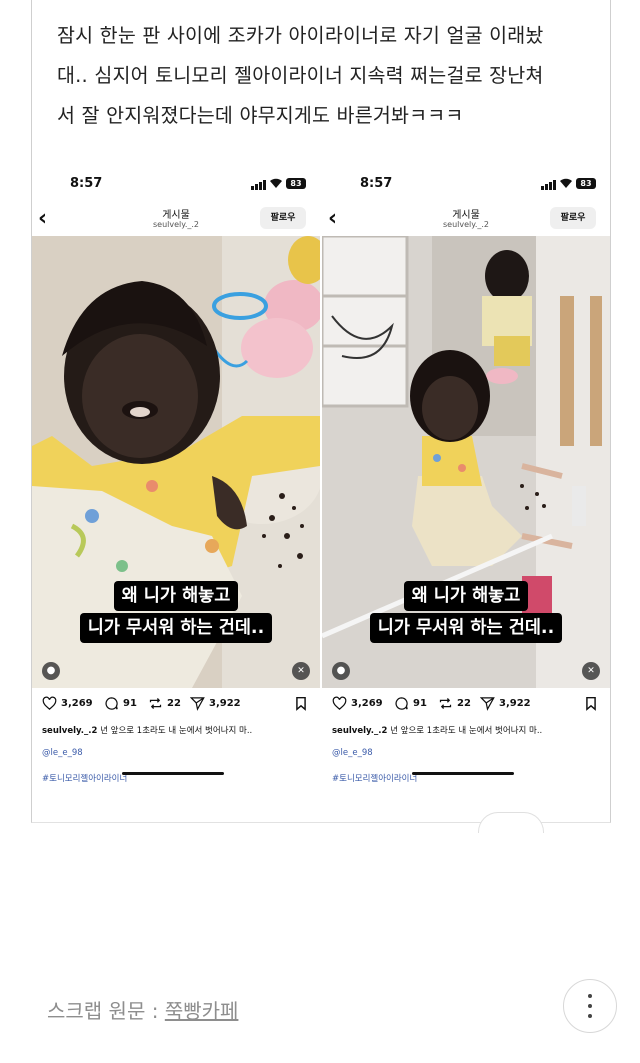 The height and width of the screenshot is (1063, 640). What do you see at coordinates (106, 1011) in the screenshot?
I see `source-prefix: 스크랩 원문 :` at bounding box center [106, 1011].